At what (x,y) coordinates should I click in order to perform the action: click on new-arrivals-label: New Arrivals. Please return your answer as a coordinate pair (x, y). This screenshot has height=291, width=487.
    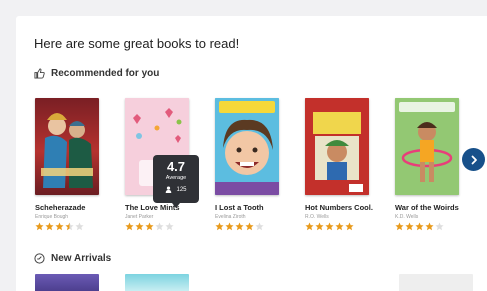
    Looking at the image, I should click on (81, 258).